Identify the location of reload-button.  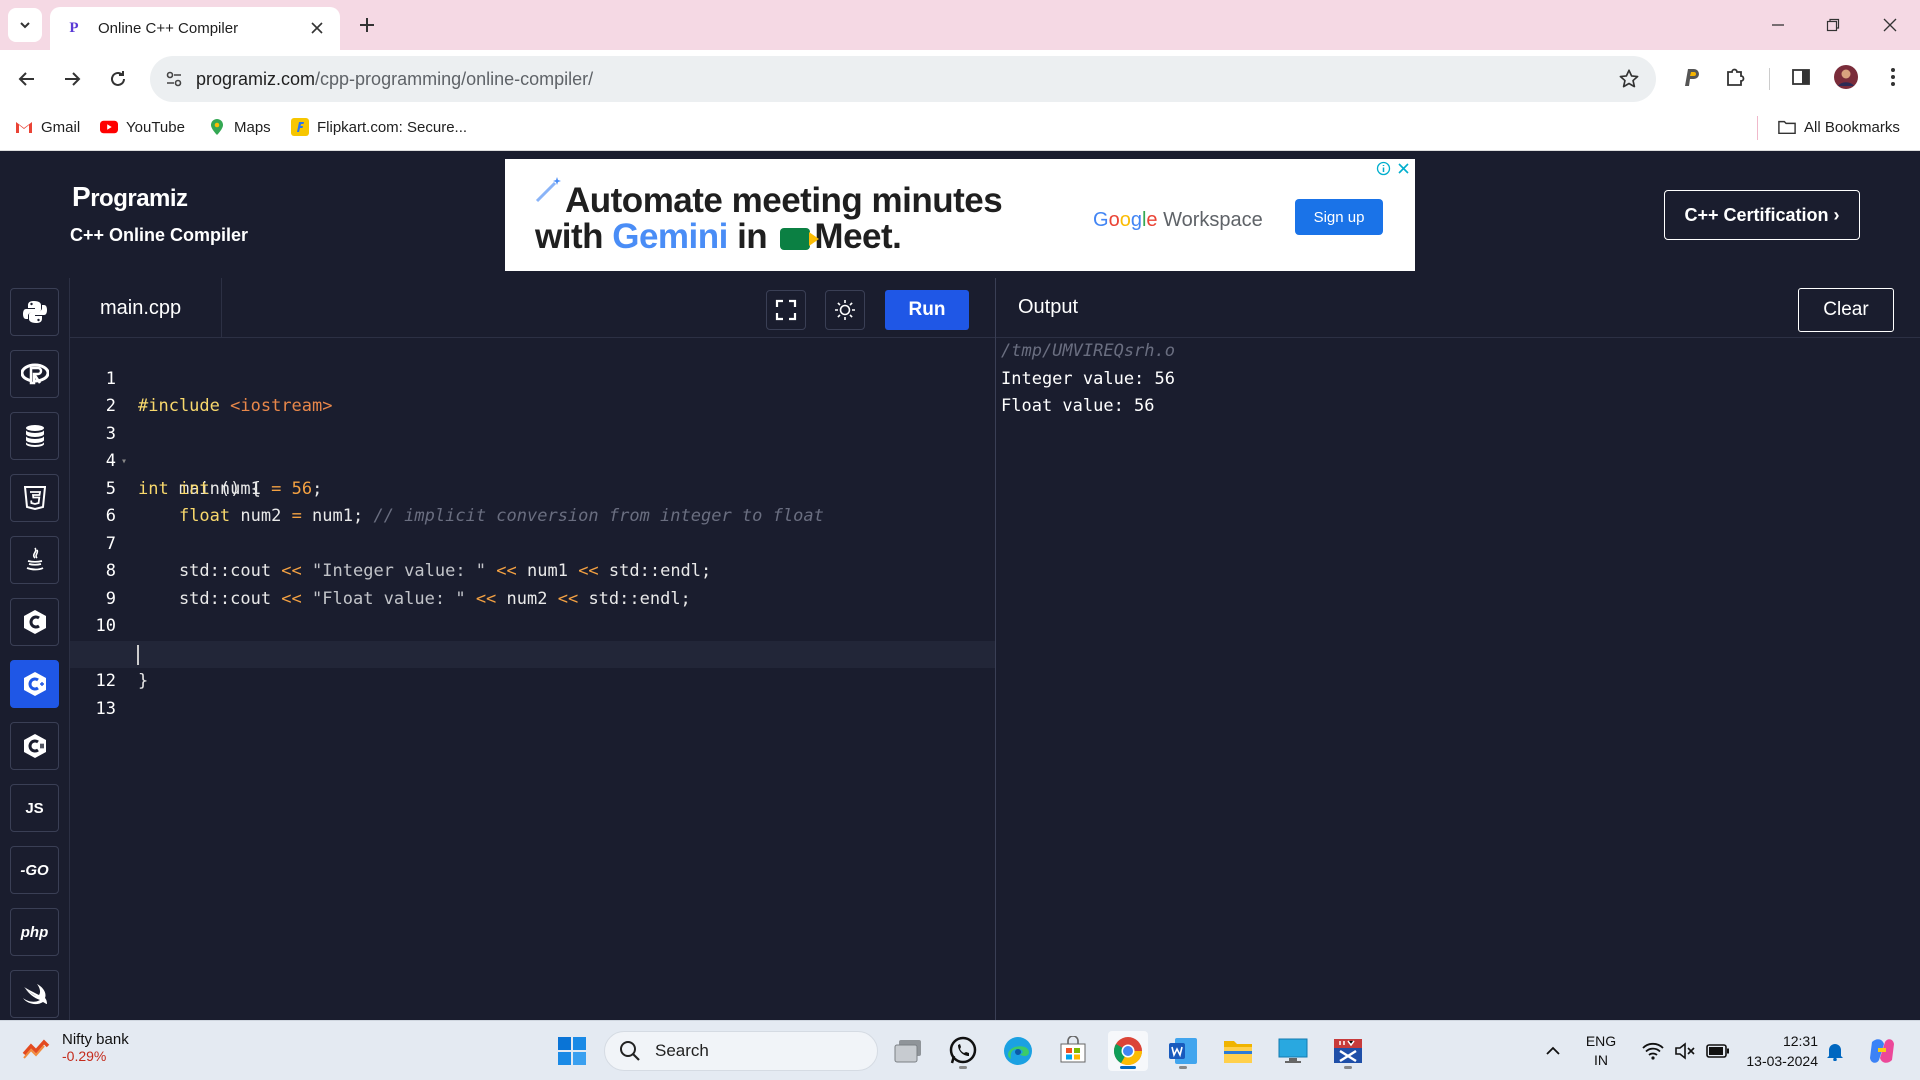
(118, 79).